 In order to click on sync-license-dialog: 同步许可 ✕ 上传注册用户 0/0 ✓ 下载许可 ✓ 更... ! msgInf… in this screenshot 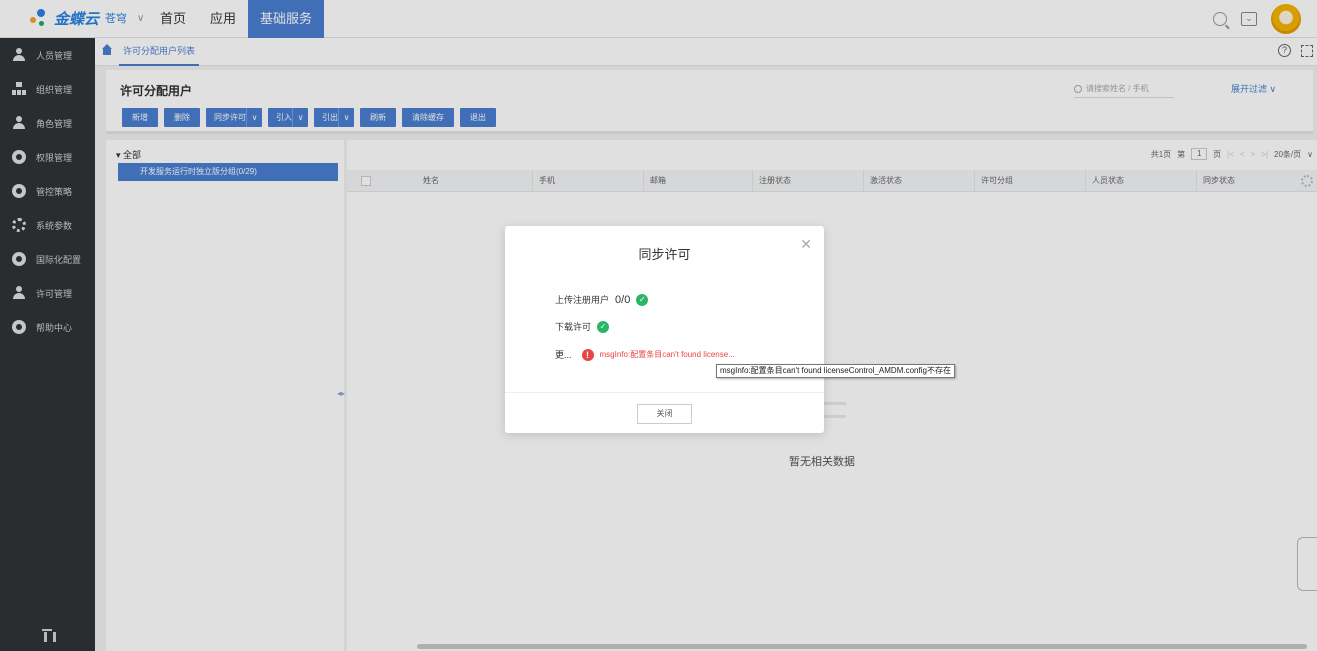, I will do `click(664, 329)`.